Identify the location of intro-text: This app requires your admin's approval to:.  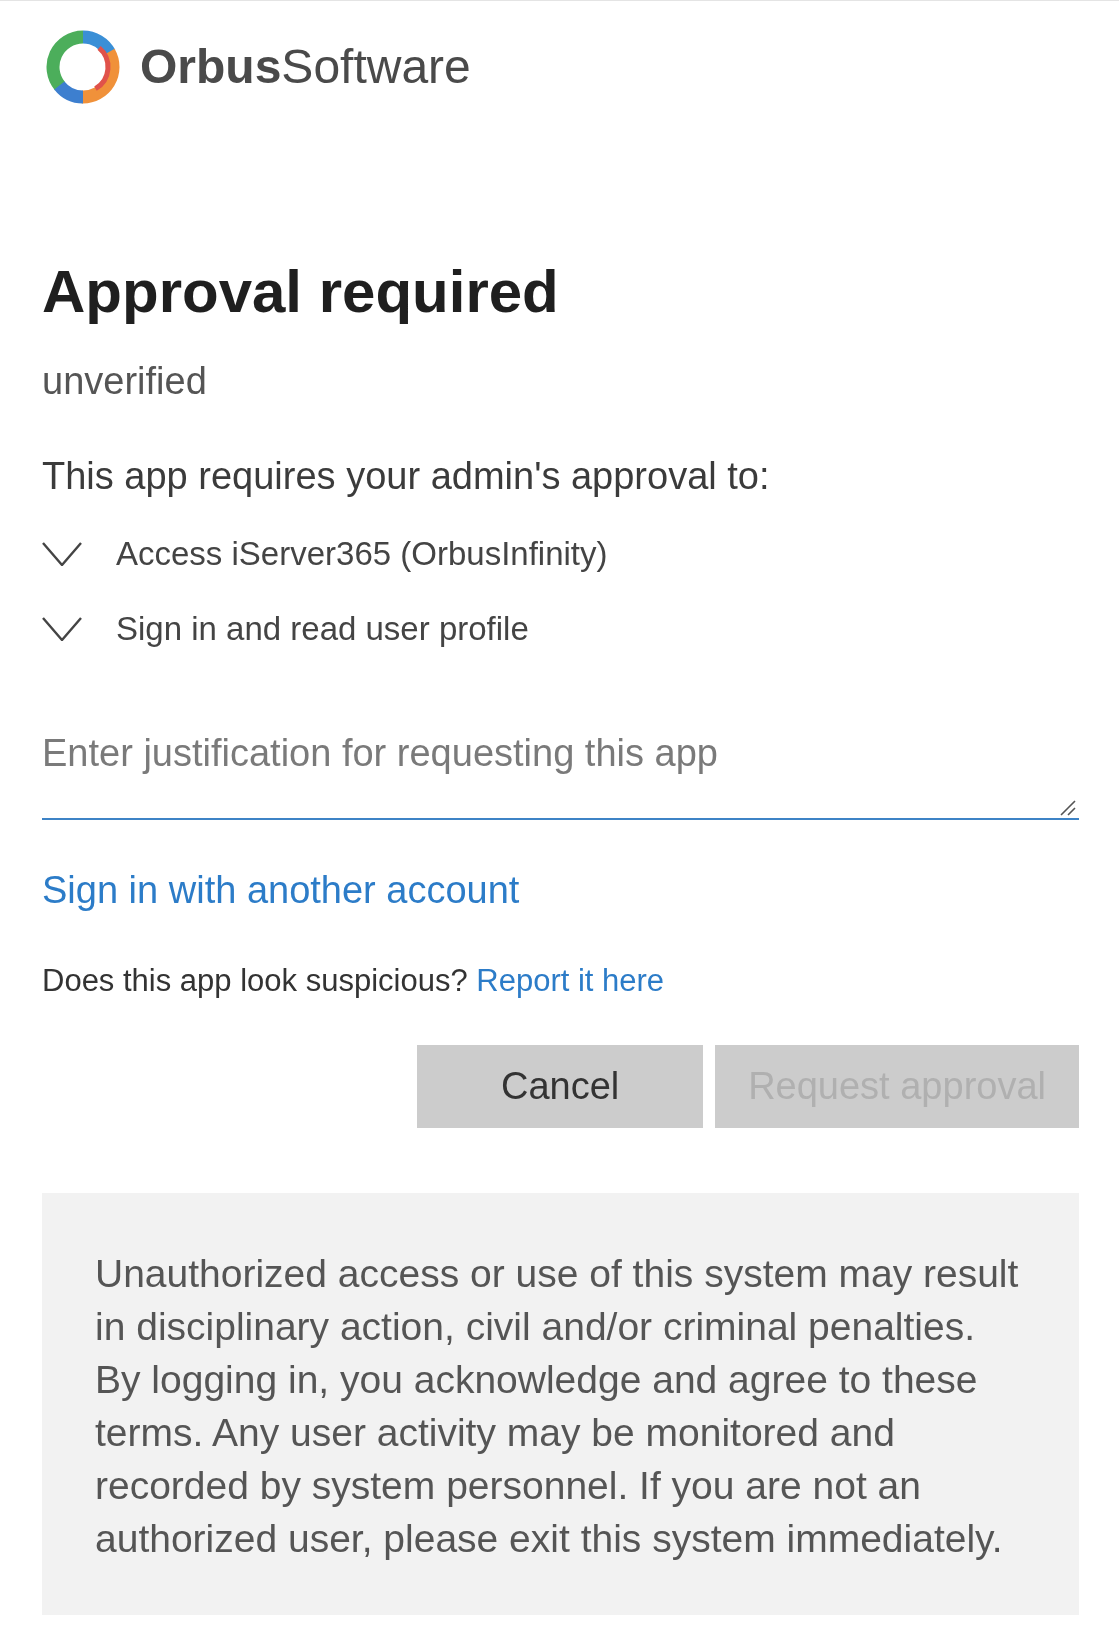
(406, 476).